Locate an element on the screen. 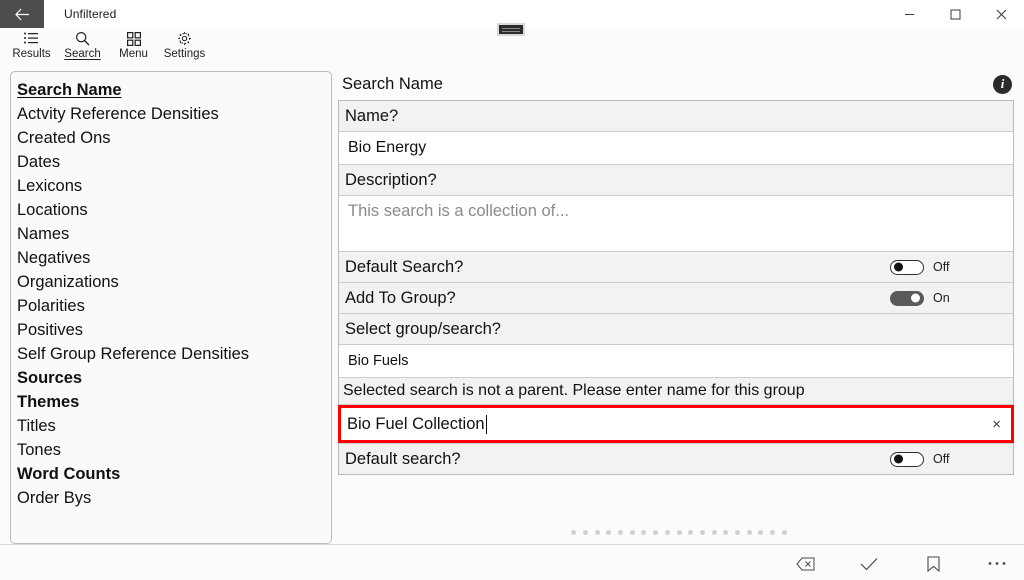  sidebar-item: Positives is located at coordinates (173, 330).